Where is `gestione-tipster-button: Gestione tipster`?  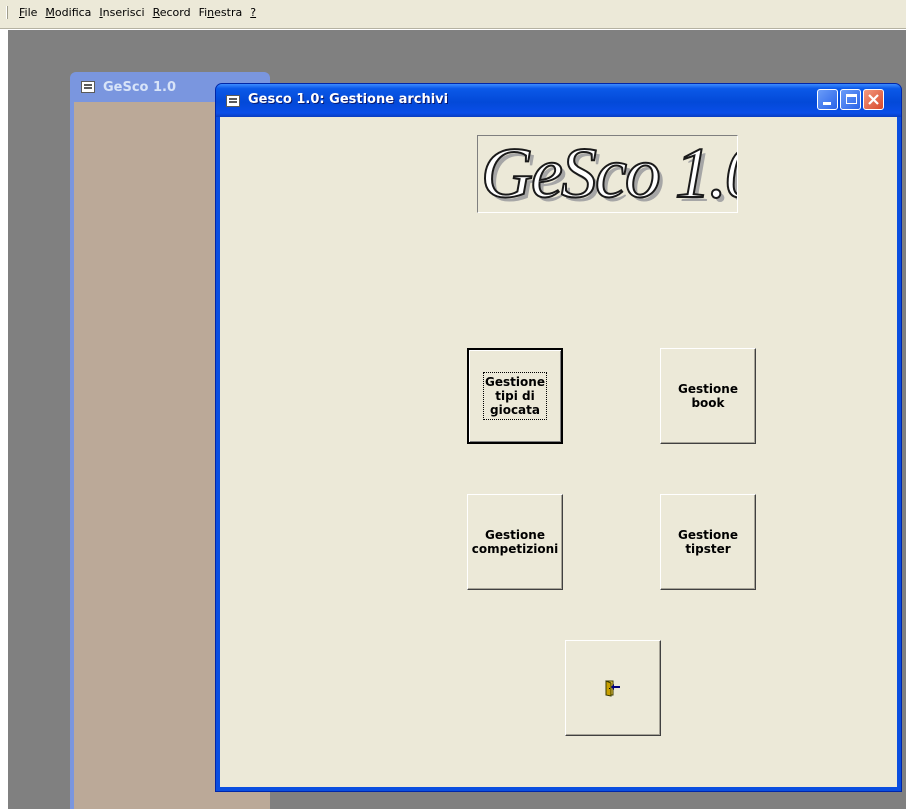
gestione-tipster-button: Gestione tipster is located at coordinates (708, 542).